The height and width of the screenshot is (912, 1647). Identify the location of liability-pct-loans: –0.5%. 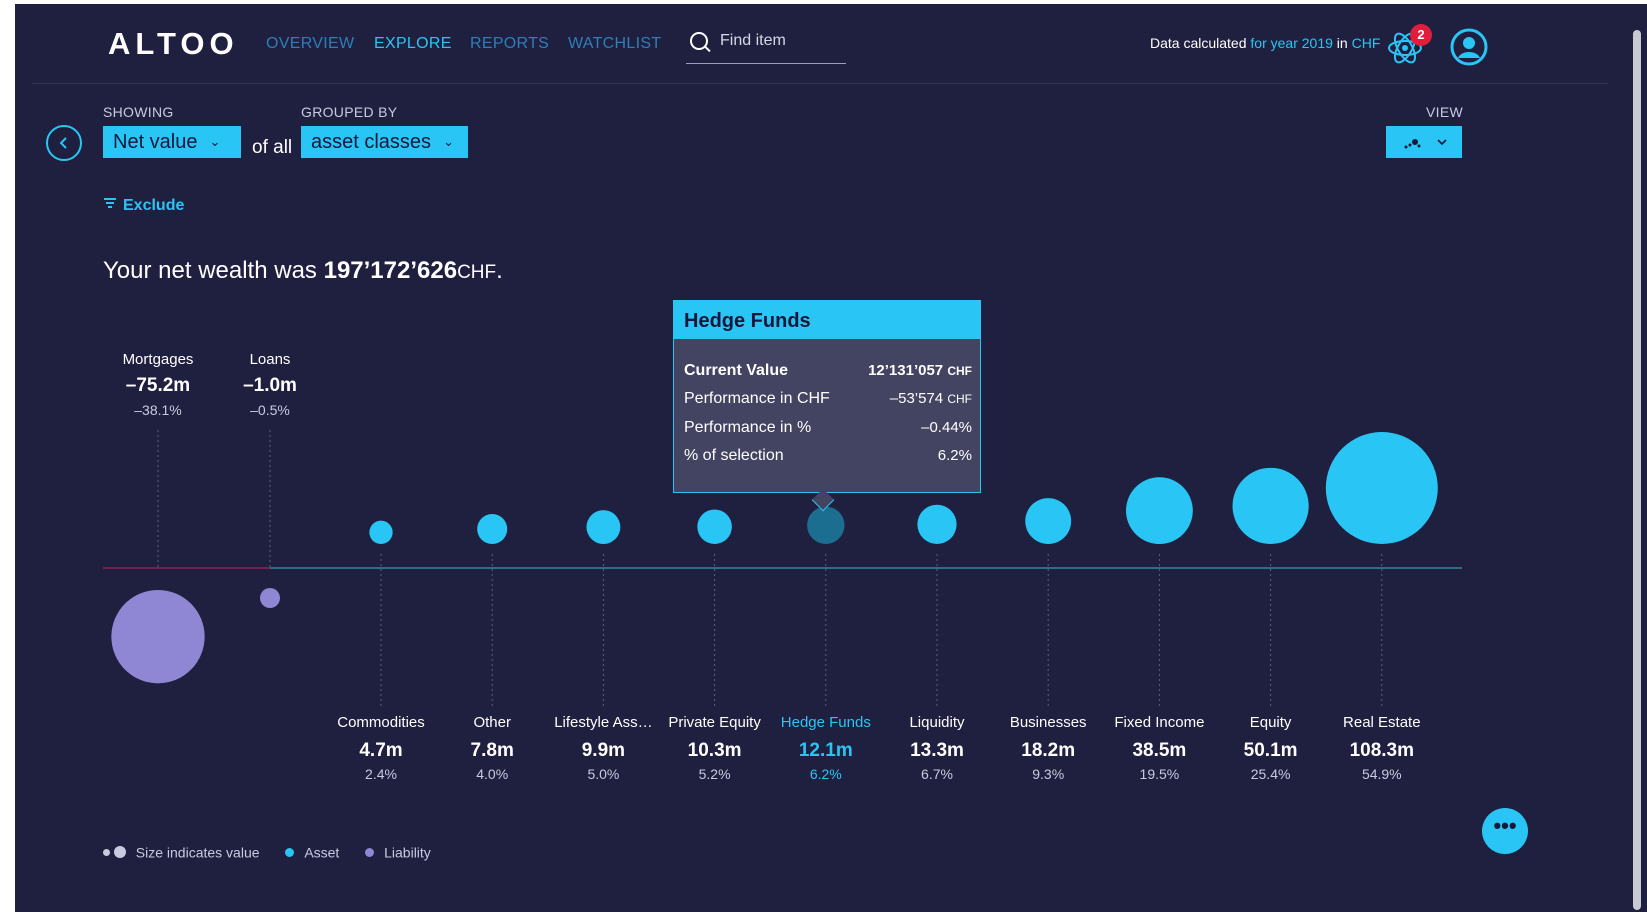
(270, 410).